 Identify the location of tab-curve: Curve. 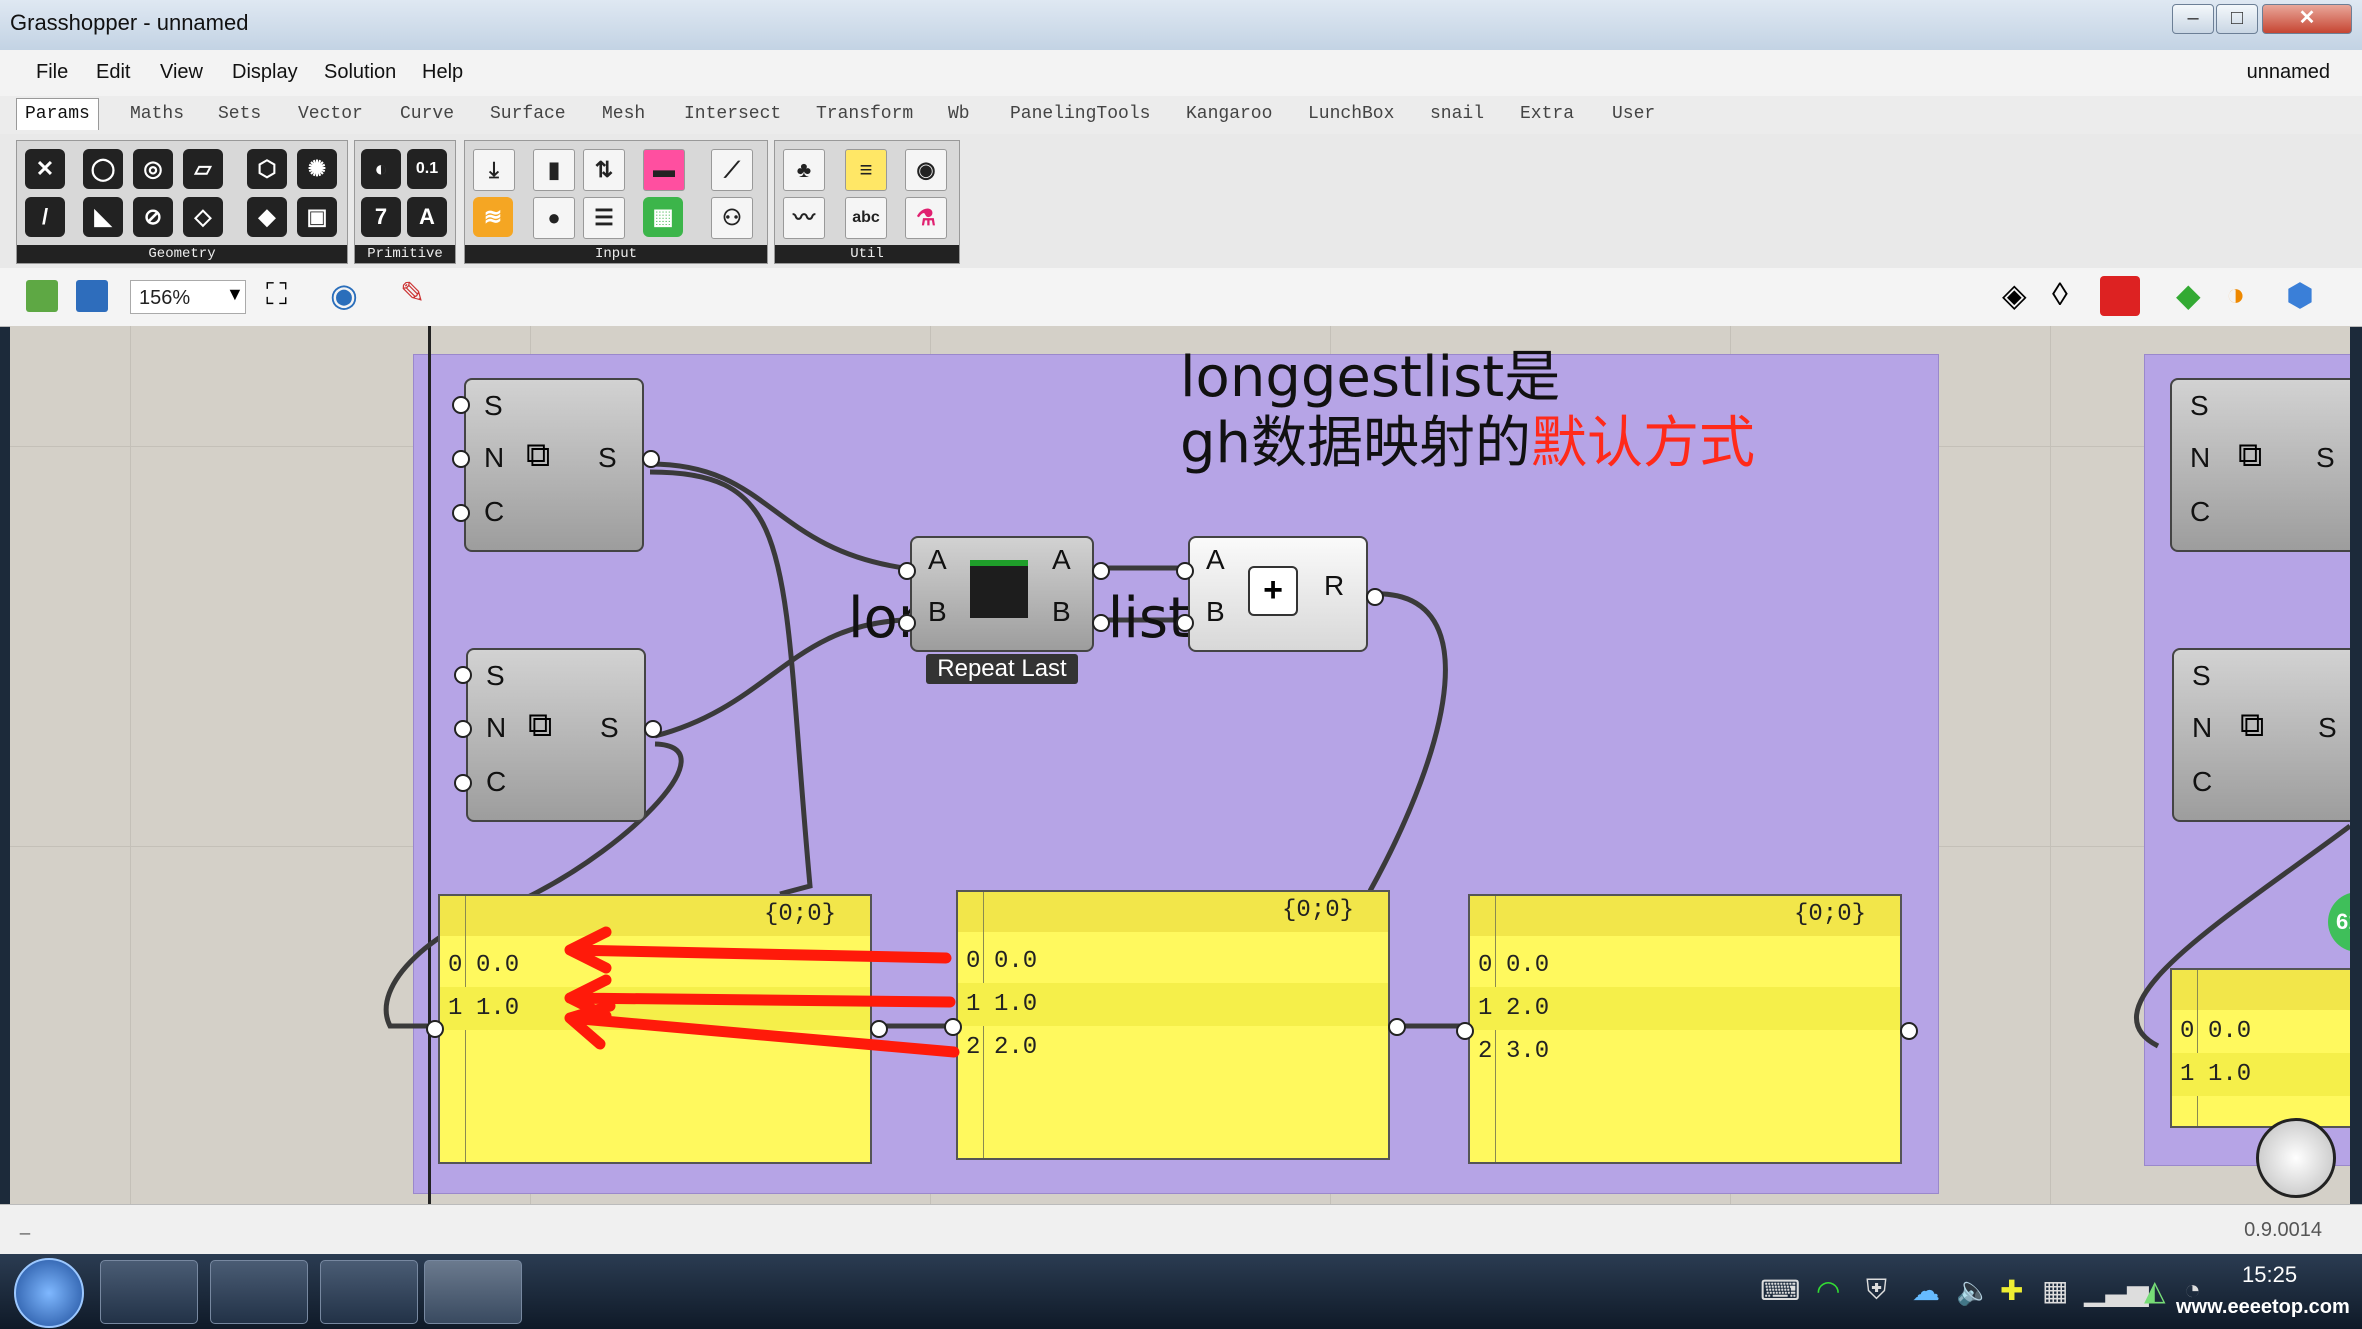
(427, 114).